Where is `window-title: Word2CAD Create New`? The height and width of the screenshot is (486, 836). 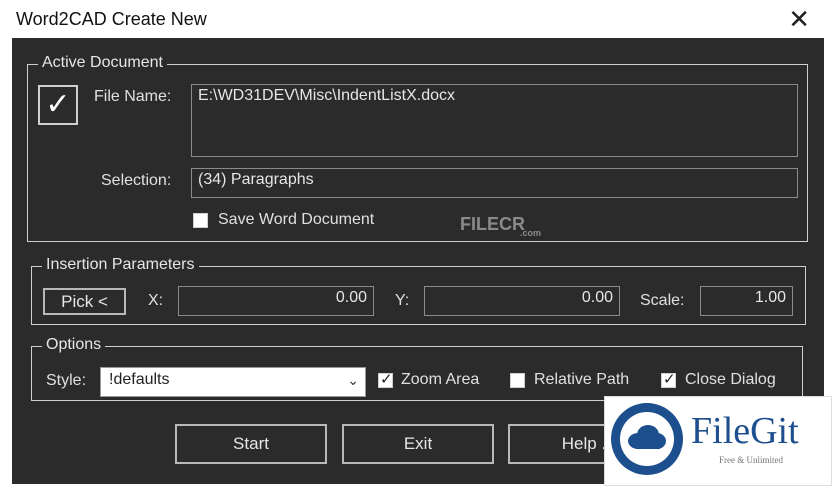
window-title: Word2CAD Create New is located at coordinates (111, 19).